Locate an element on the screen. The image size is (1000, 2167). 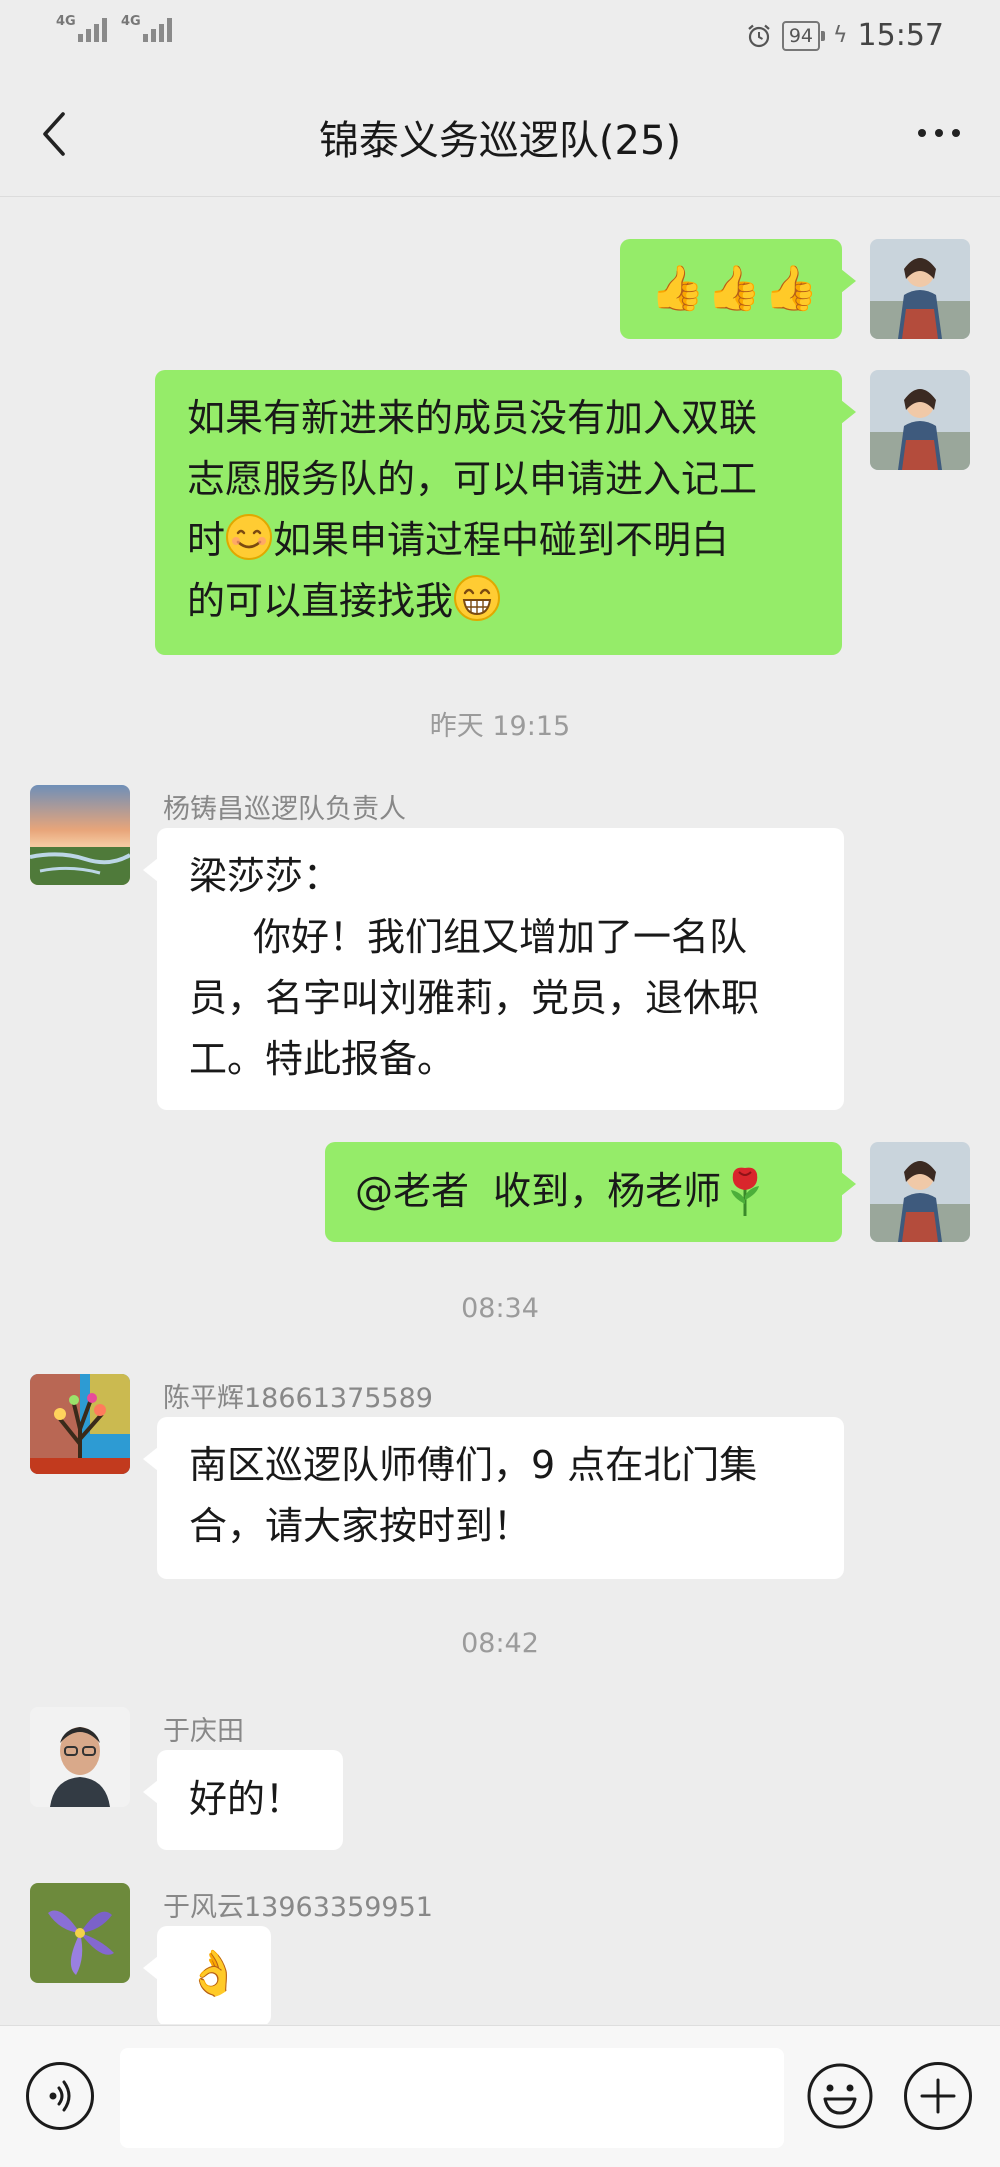
signal-2-icon: 4G is located at coordinates (146, 28).